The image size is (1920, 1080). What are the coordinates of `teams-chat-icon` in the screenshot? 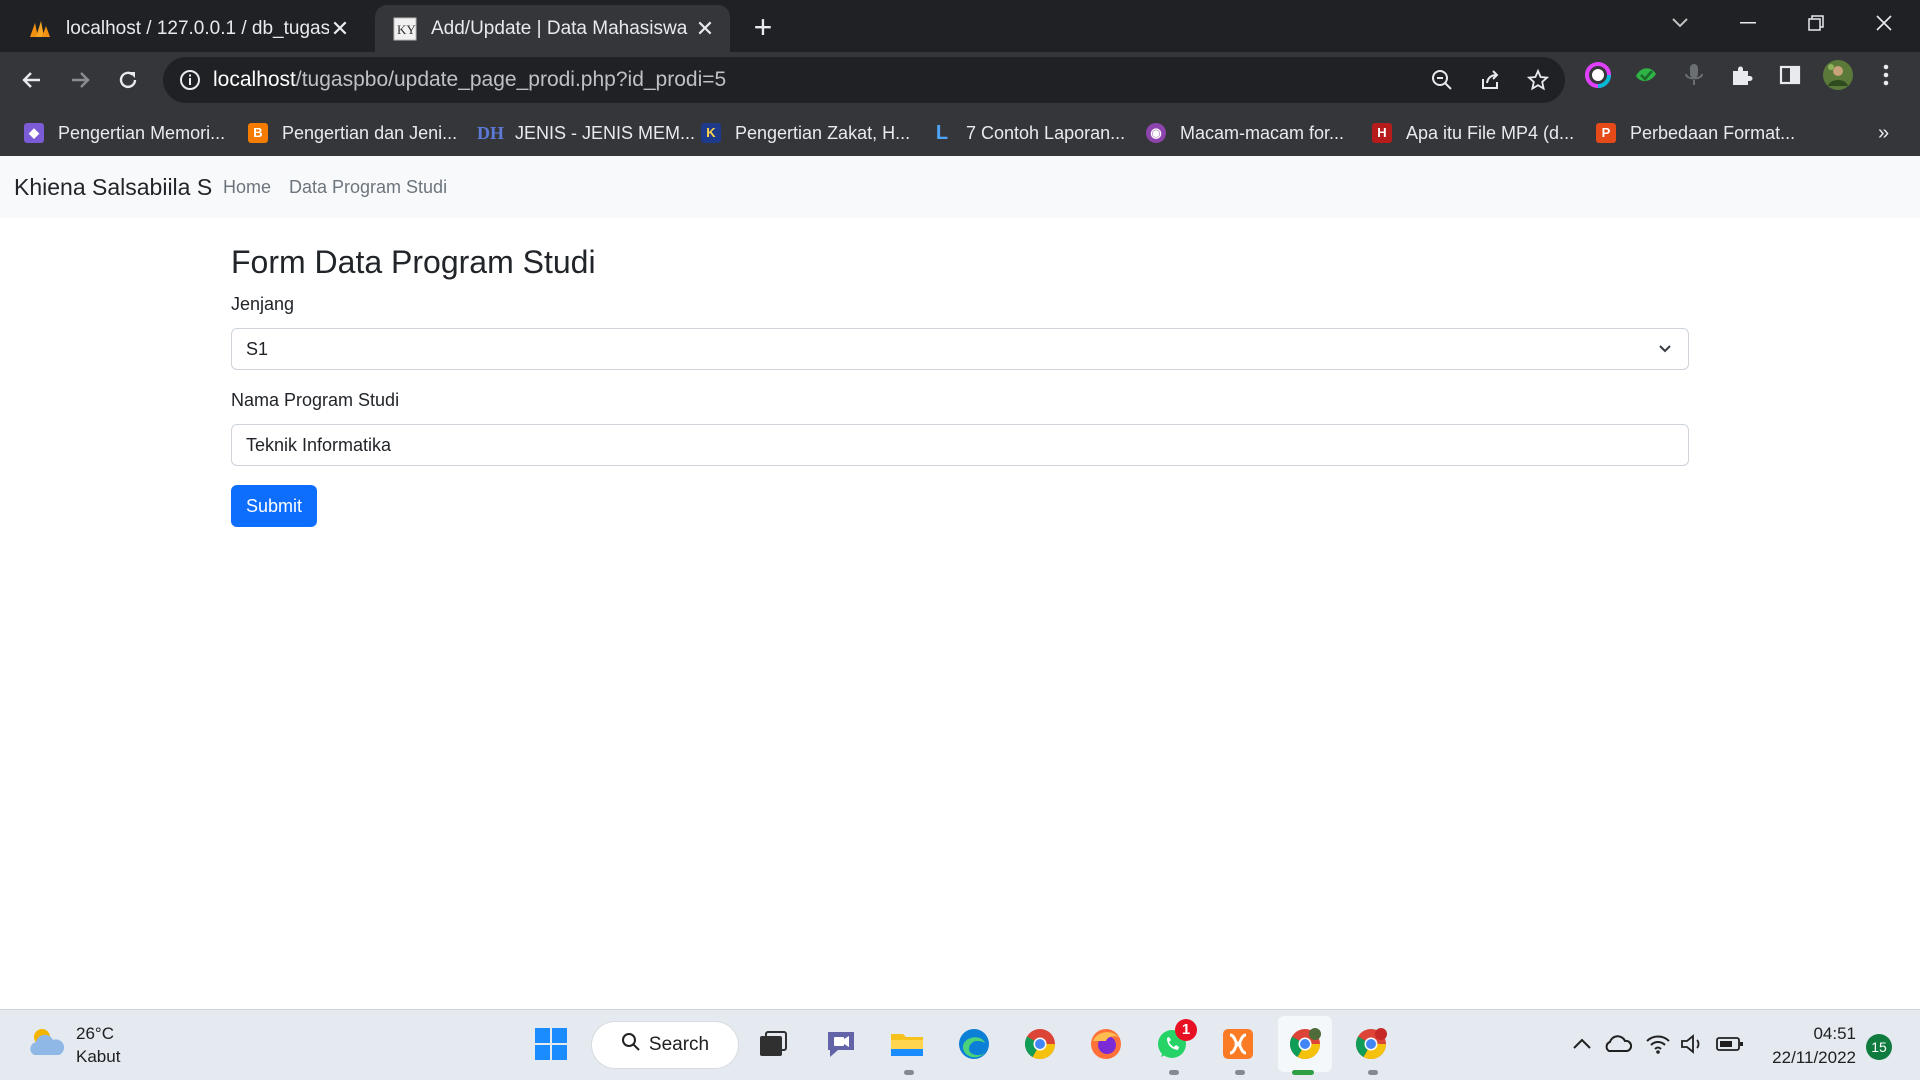 It's located at (841, 1044).